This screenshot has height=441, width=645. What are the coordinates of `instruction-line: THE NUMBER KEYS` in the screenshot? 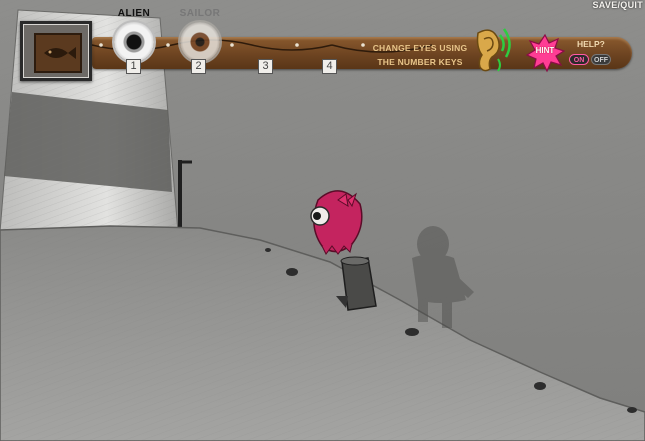 It's located at (420, 62).